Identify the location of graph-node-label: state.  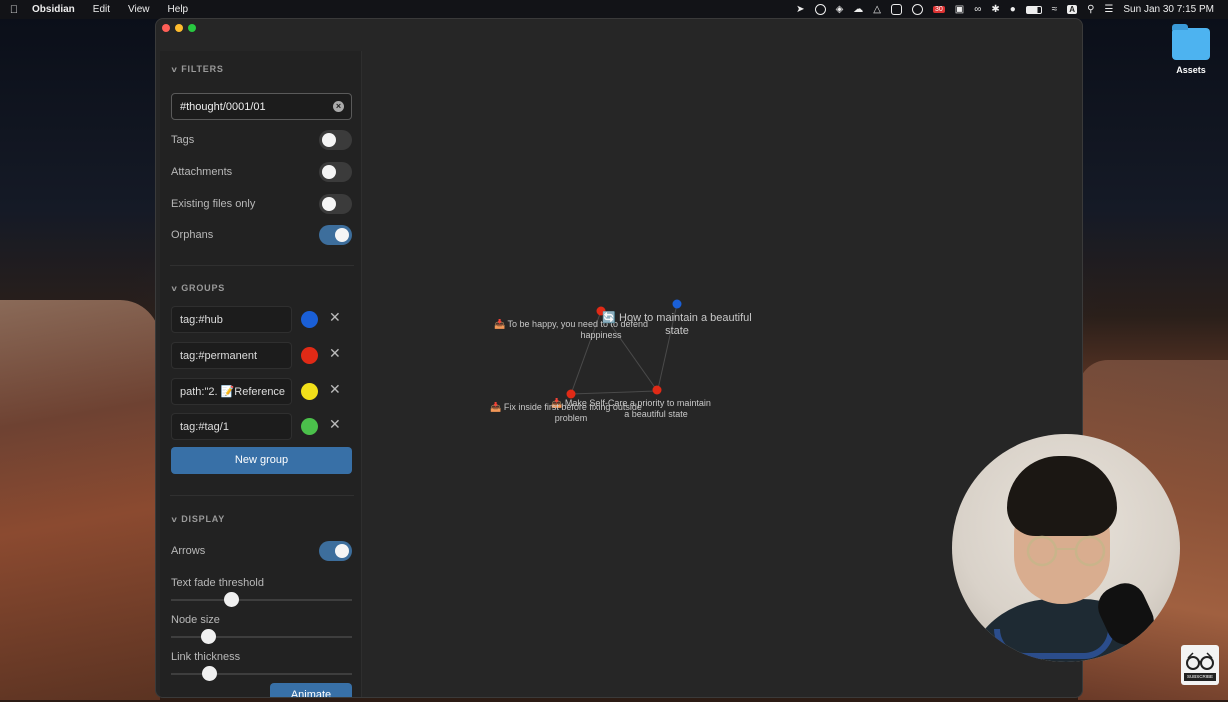
(677, 331).